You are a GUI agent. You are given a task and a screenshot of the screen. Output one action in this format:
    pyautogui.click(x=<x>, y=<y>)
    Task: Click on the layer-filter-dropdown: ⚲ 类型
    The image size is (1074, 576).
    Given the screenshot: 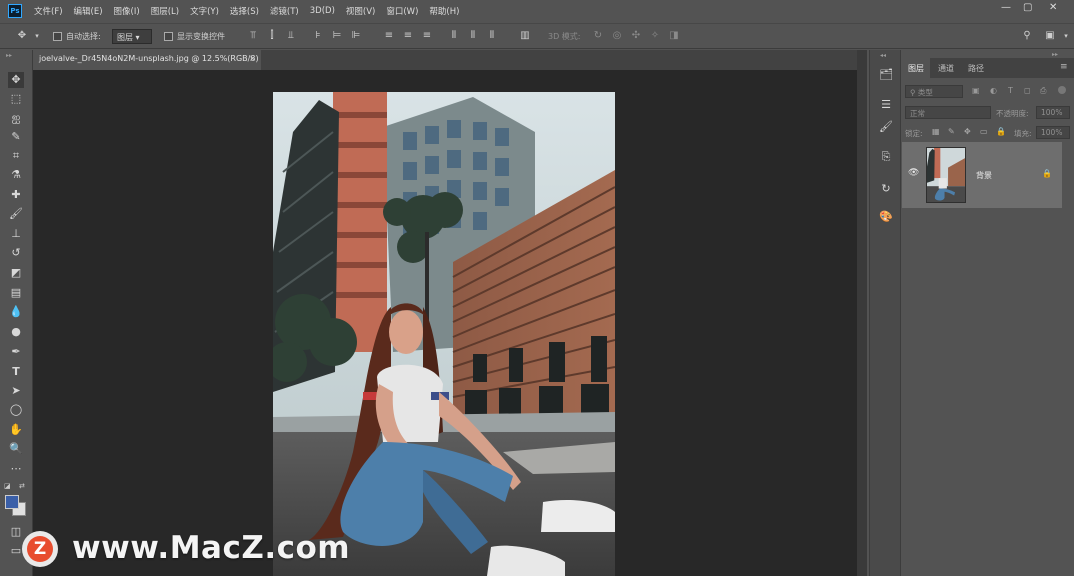 What is the action you would take?
    pyautogui.click(x=934, y=91)
    